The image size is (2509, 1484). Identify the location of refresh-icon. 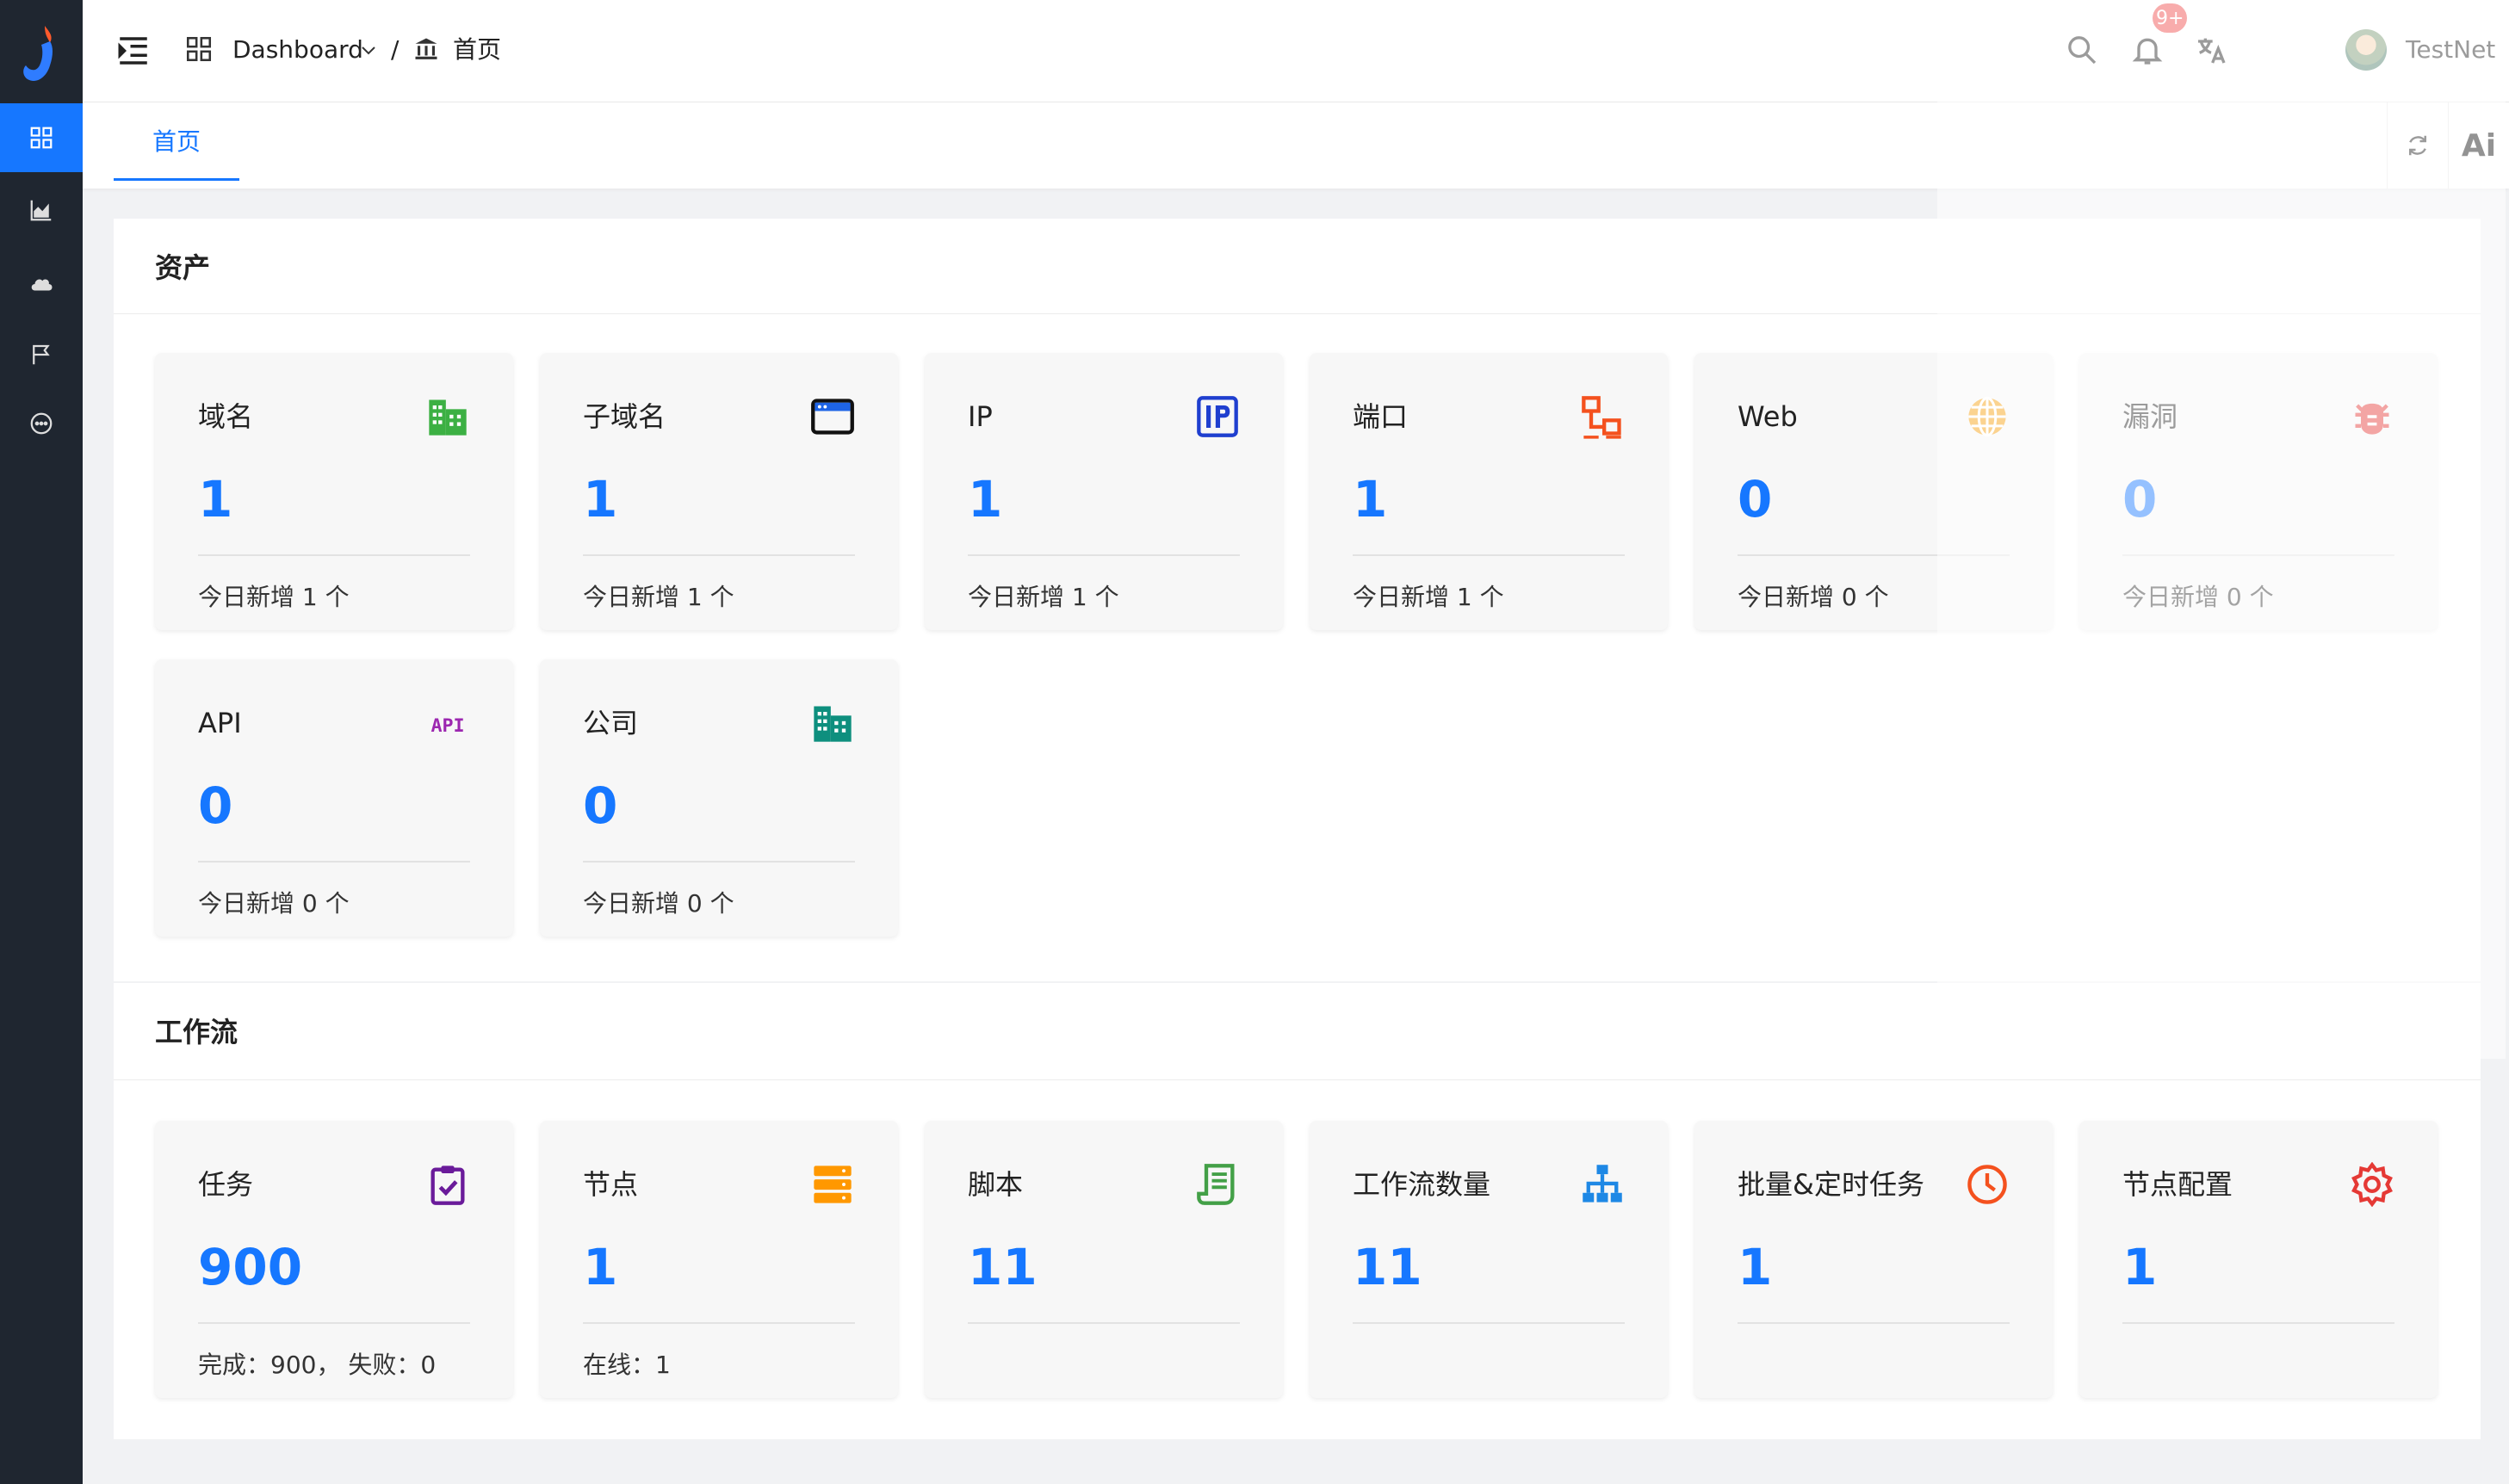
(2417, 145).